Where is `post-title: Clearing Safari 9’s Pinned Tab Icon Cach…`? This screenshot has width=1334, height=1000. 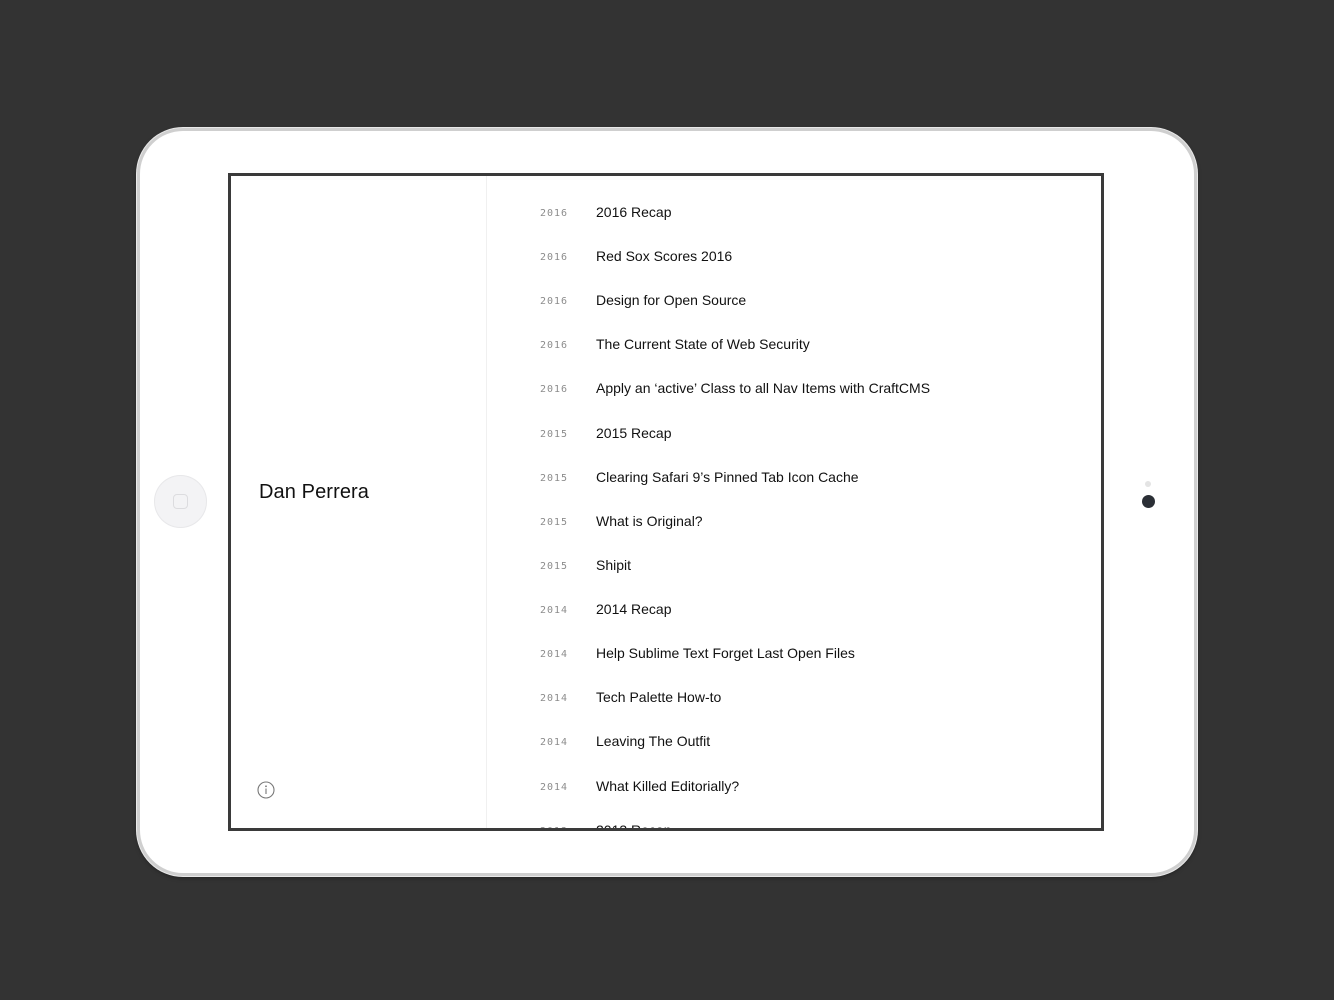
post-title: Clearing Safari 9’s Pinned Tab Icon Cach… is located at coordinates (727, 477).